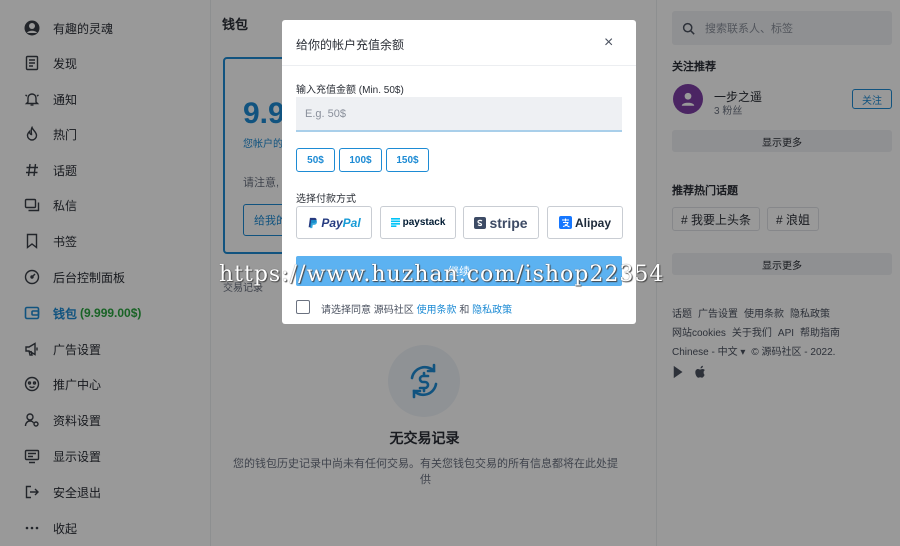 The image size is (900, 546). I want to click on modal-header: 给你的帐户充值余额 ×, so click(459, 43).